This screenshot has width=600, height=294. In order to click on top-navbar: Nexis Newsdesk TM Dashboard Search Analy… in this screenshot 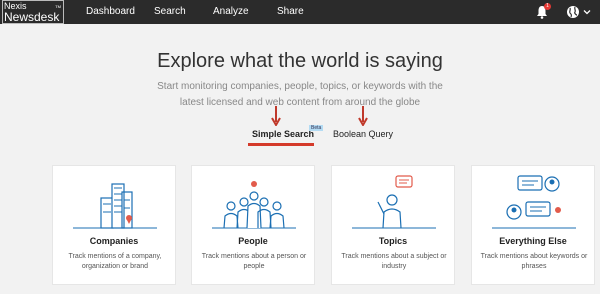, I will do `click(300, 12)`.